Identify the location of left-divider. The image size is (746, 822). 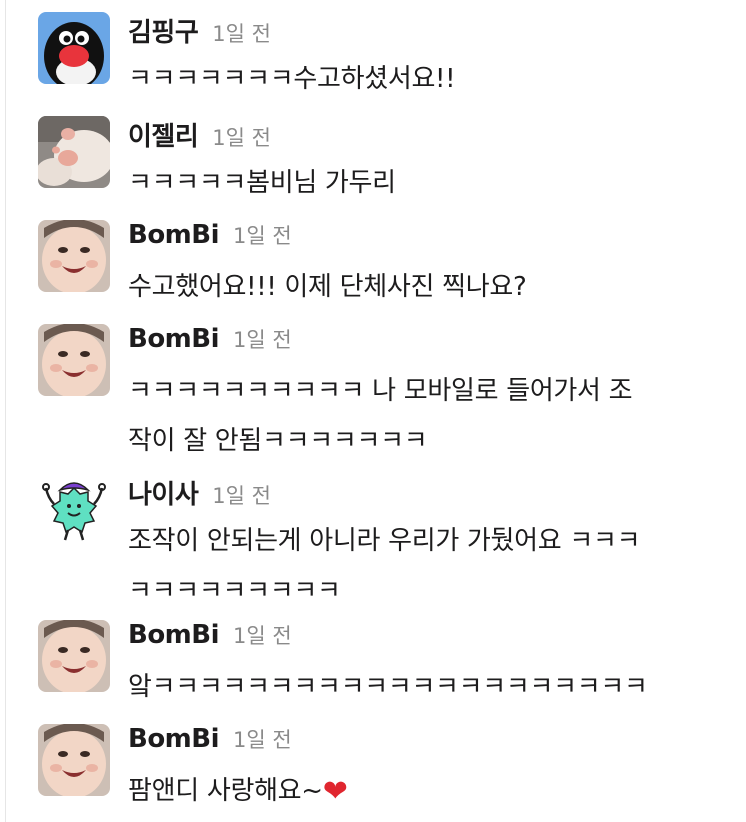
(5, 411).